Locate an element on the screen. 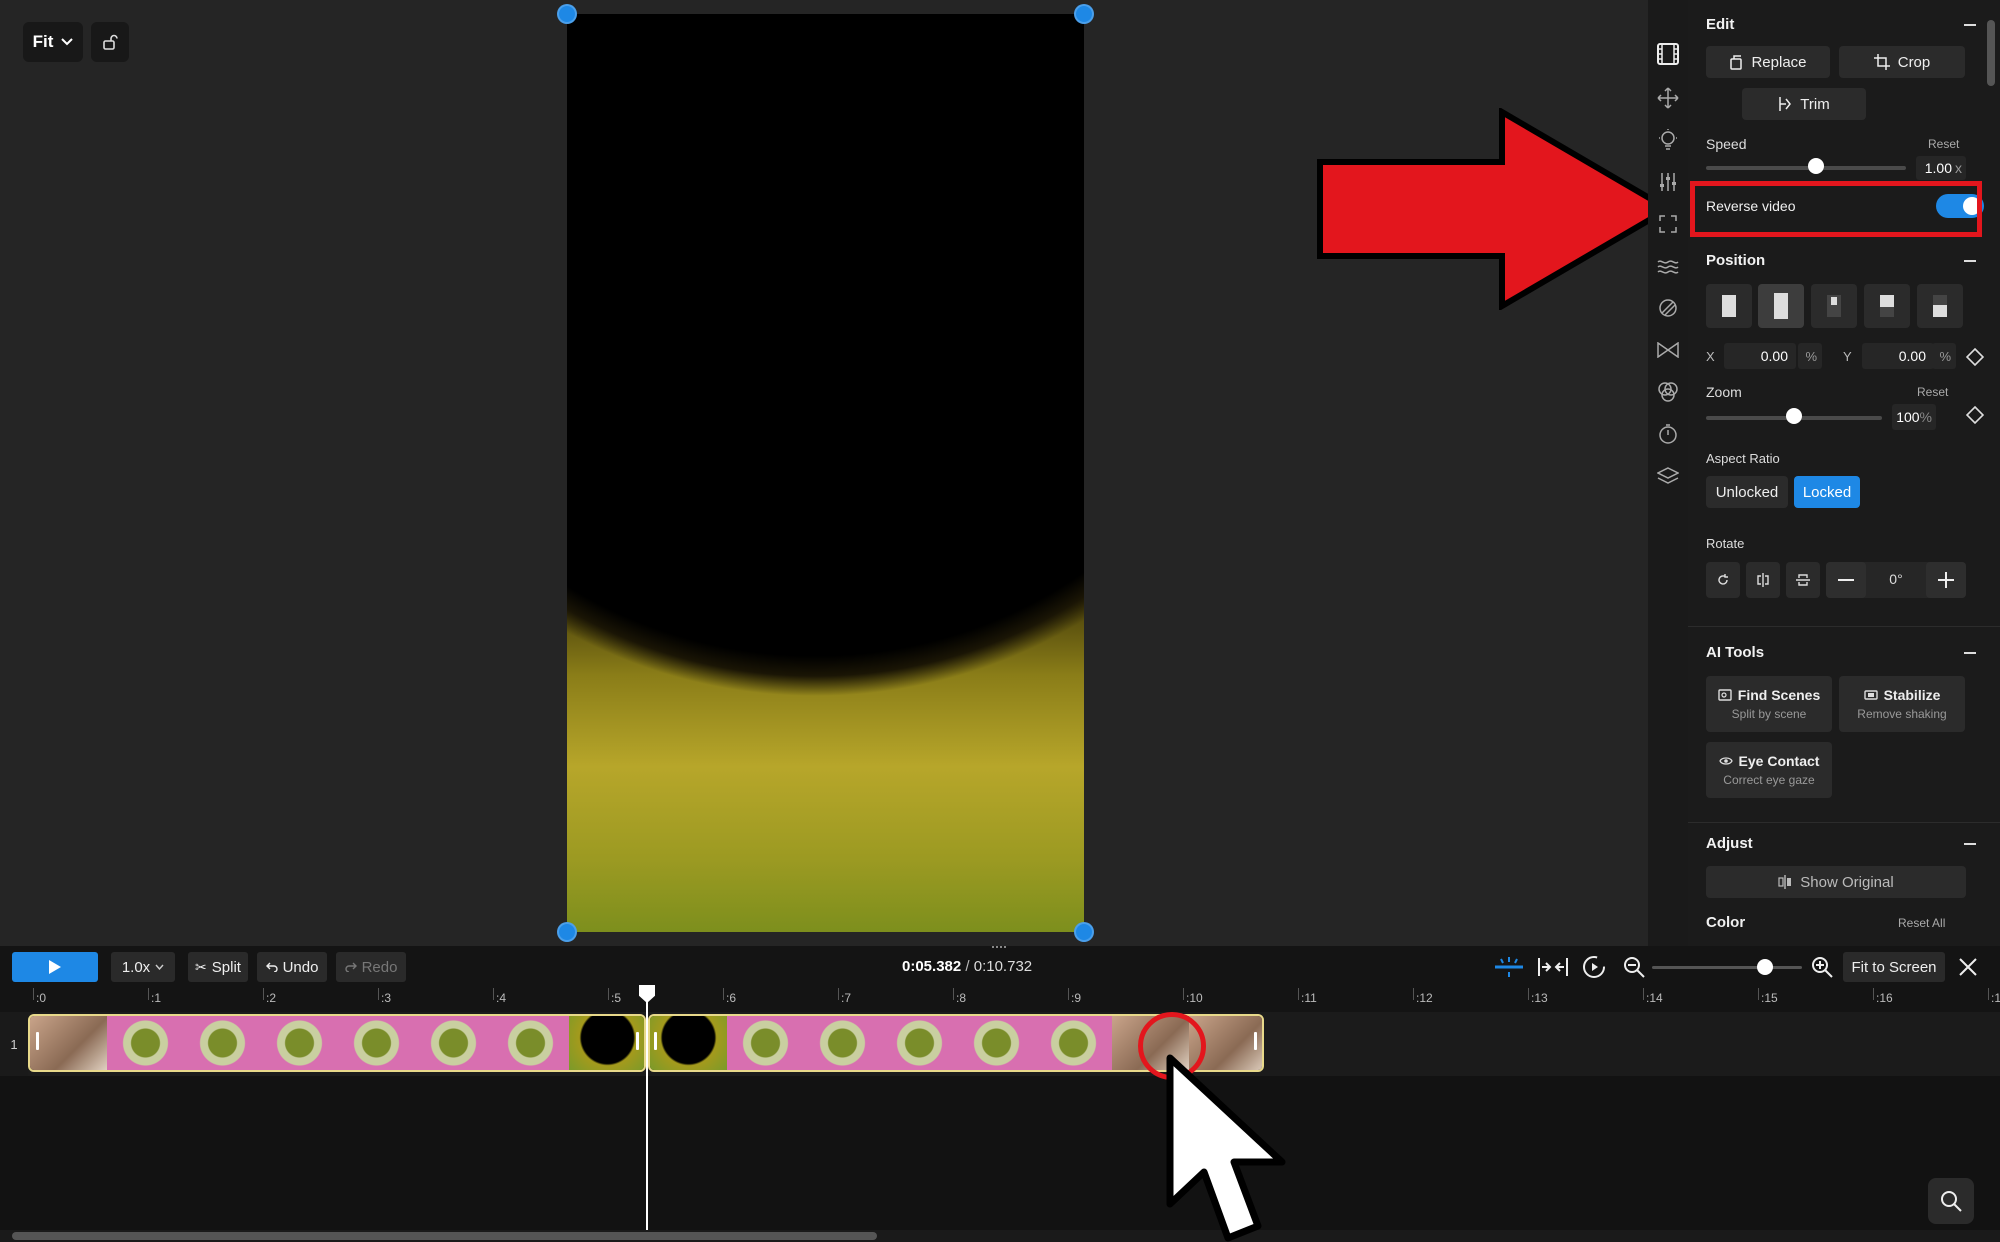  playback-loop-icon is located at coordinates (1594, 967).